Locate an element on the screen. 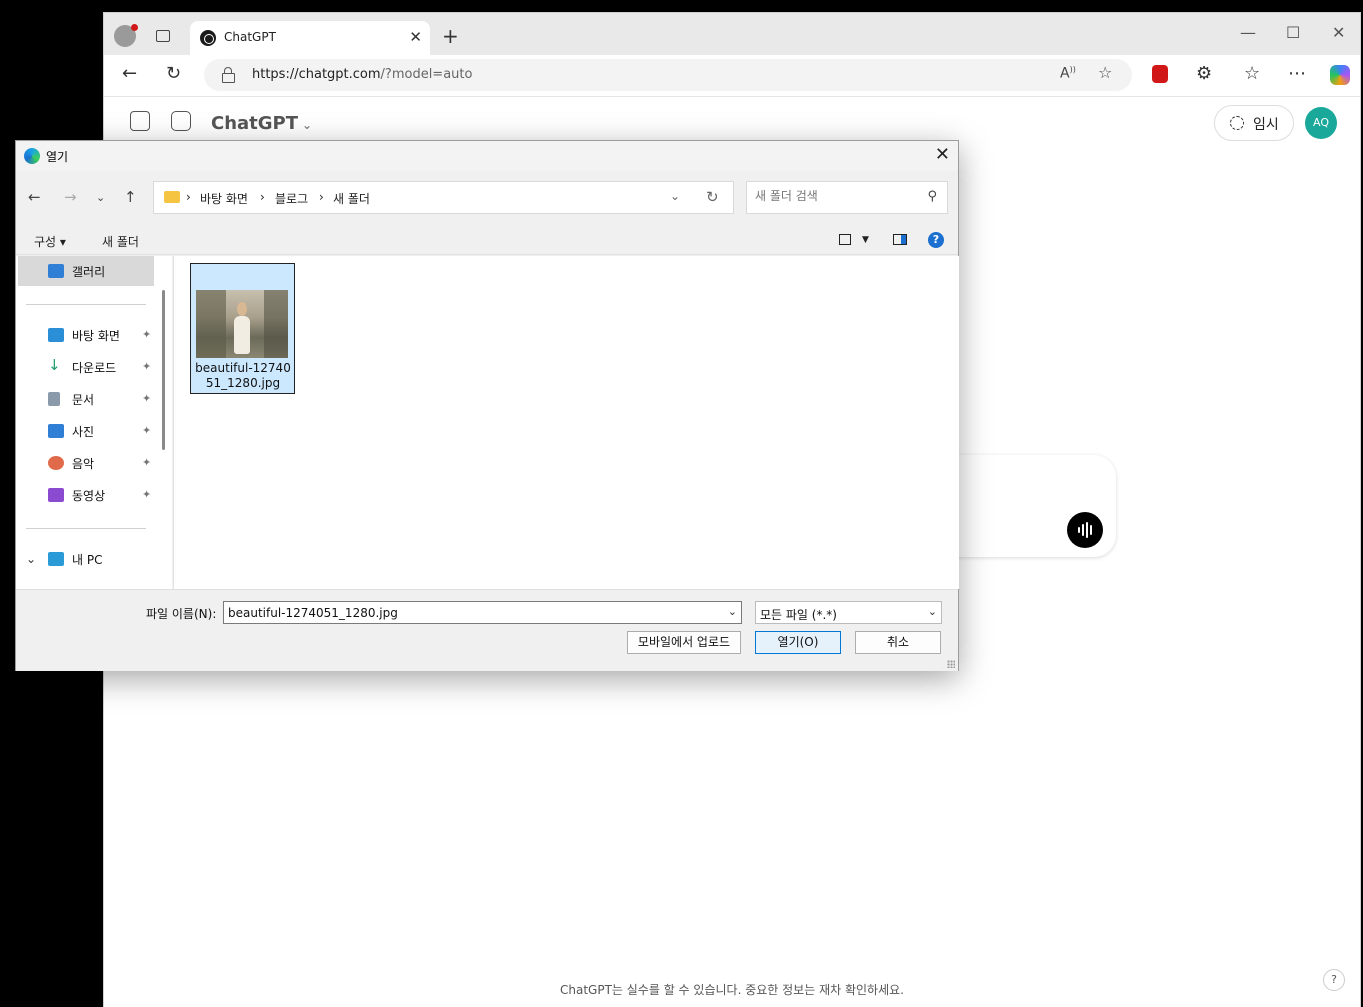 This screenshot has height=1007, width=1363. dialog-nav-row: ← → ⌄ ↑ › 바탕 화면 › 블로그 › 새 폴더 ⌄ ↻ ⚲ is located at coordinates (487, 198).